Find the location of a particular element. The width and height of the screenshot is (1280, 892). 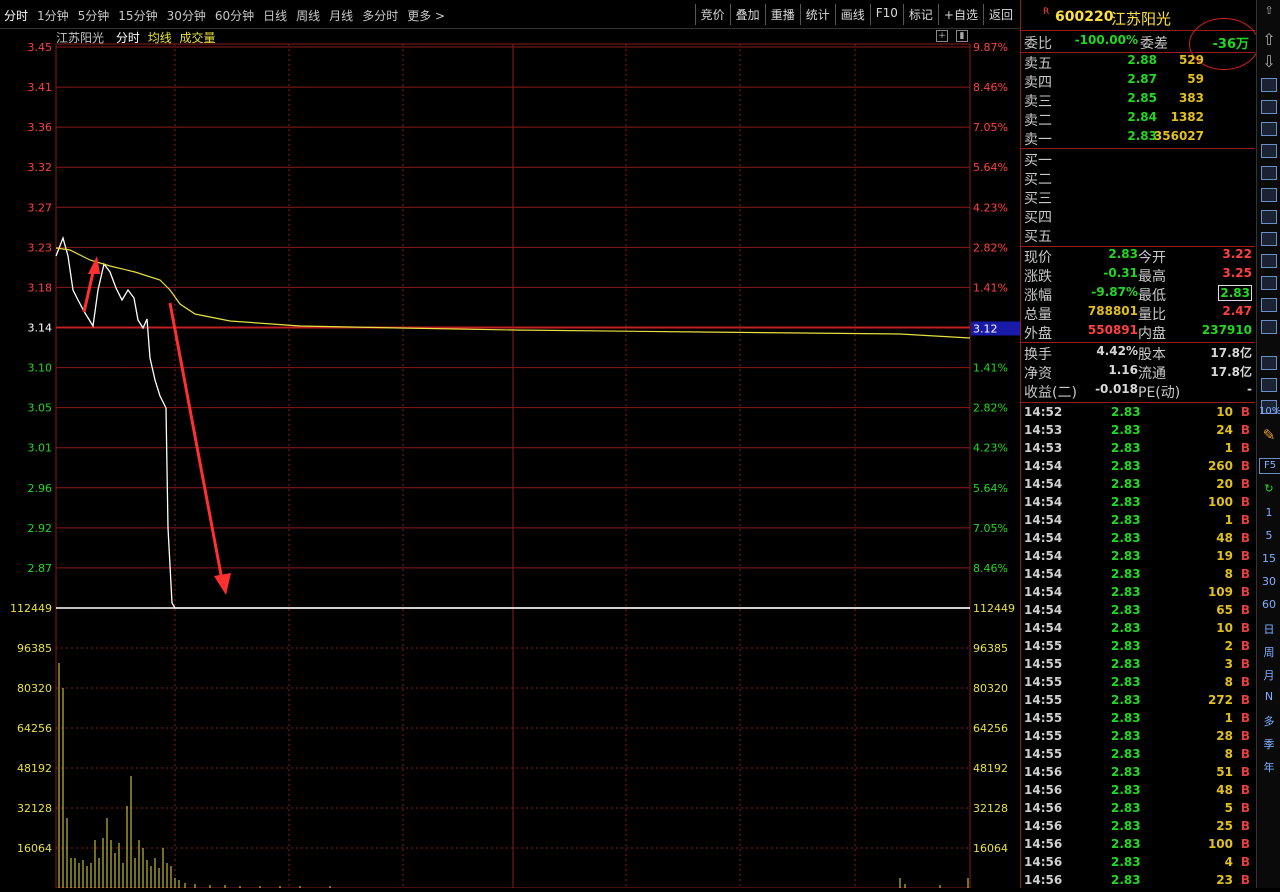

panel-toggle-icon: ▮ is located at coordinates (962, 36).